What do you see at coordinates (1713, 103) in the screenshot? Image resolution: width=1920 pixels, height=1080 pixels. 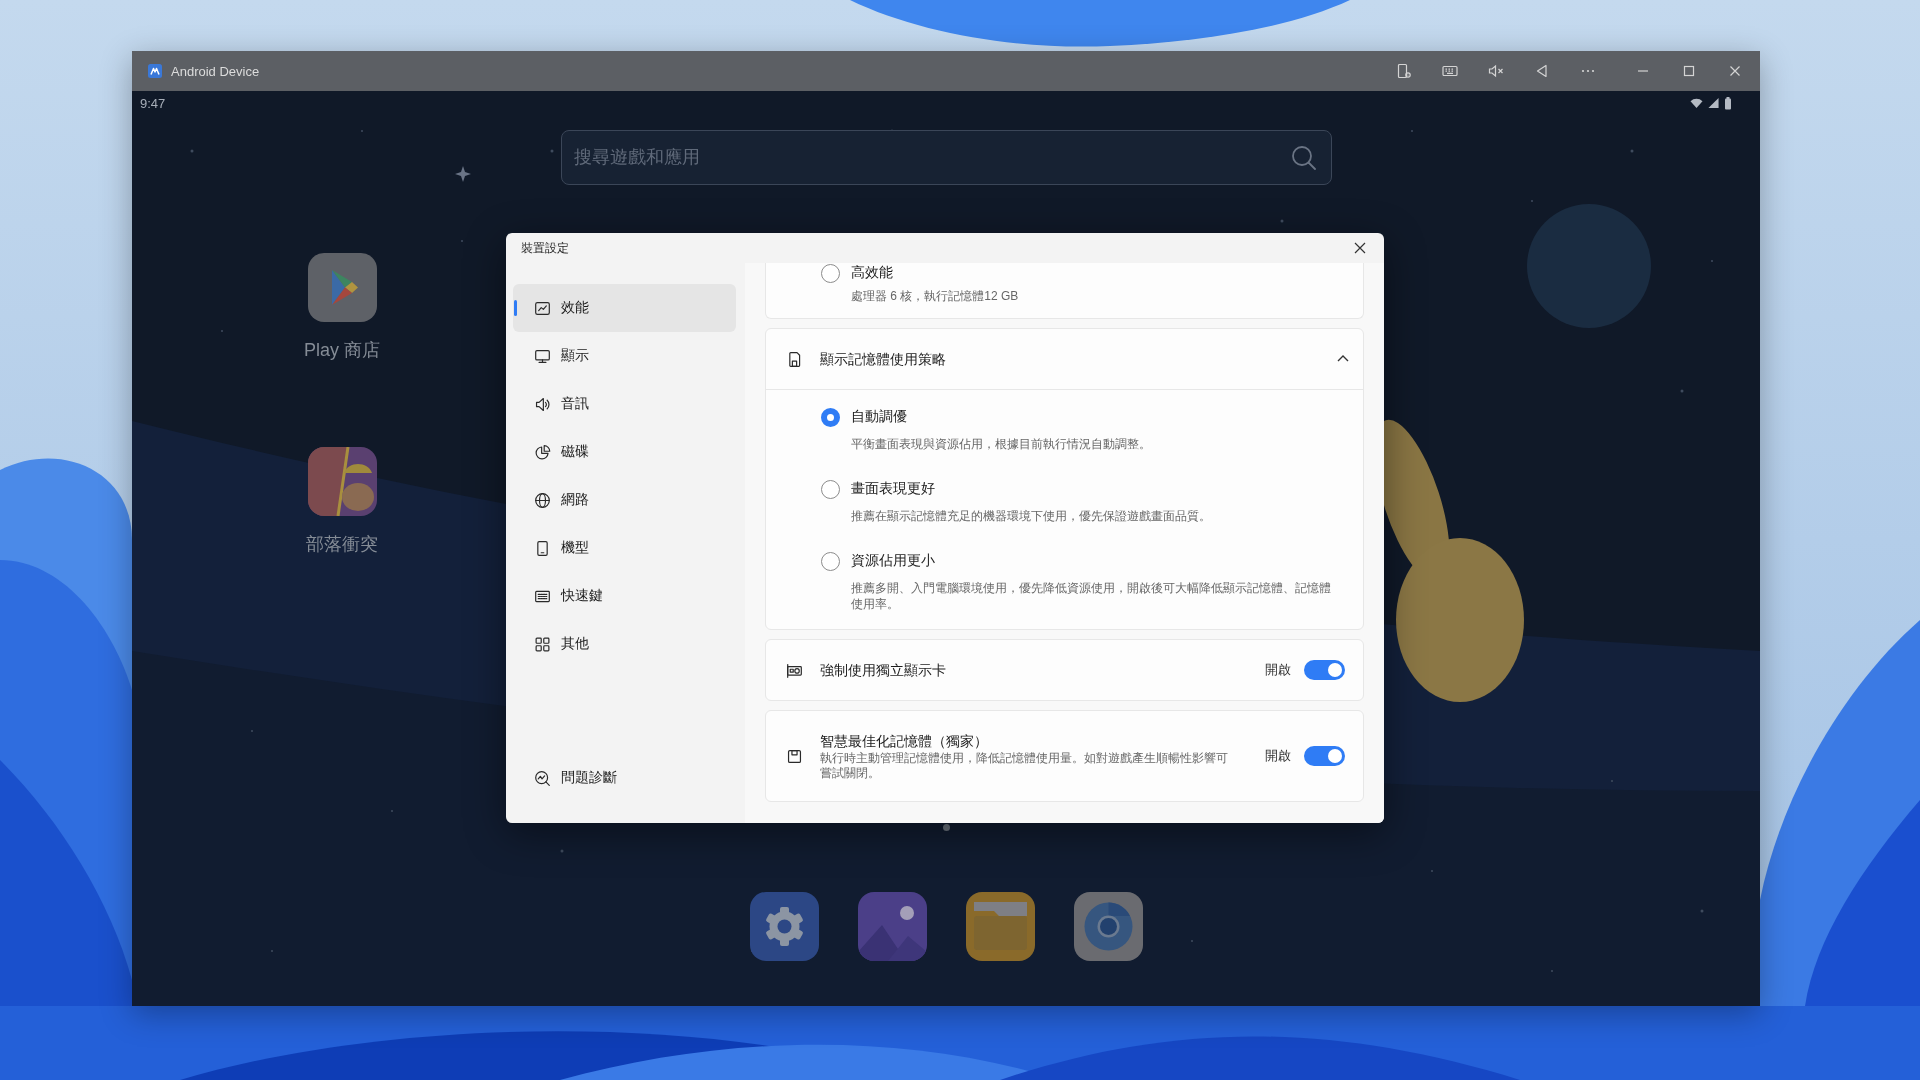 I see `signal-icon` at bounding box center [1713, 103].